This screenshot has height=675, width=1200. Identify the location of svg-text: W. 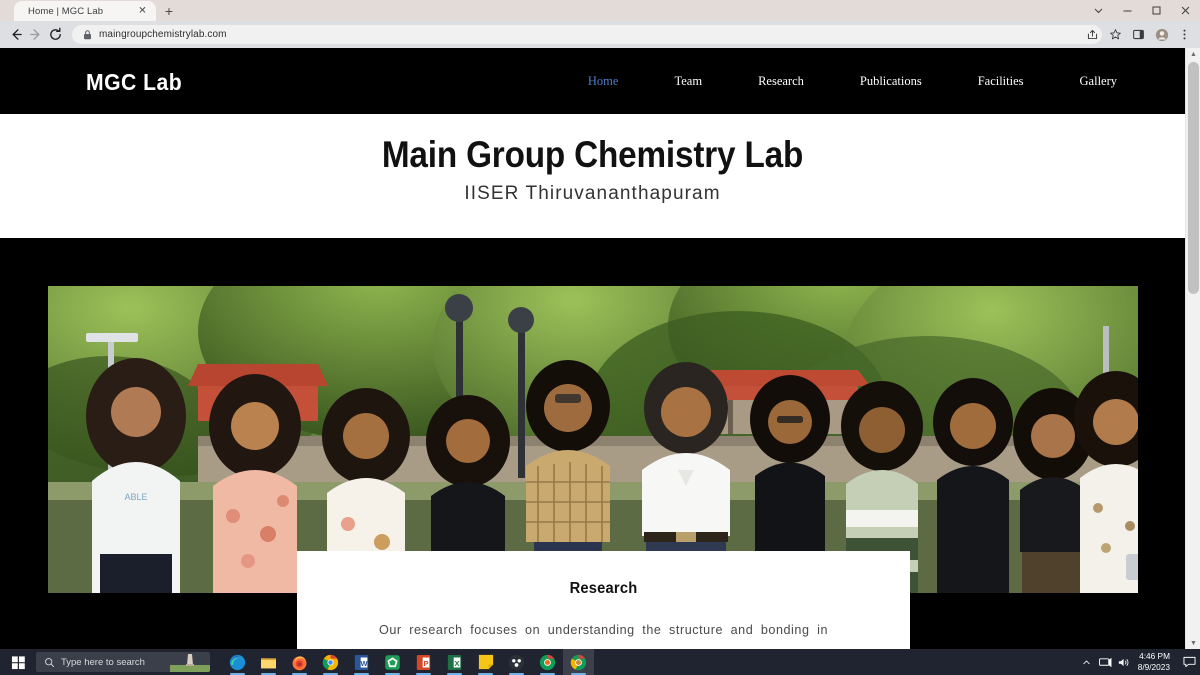
(364, 662).